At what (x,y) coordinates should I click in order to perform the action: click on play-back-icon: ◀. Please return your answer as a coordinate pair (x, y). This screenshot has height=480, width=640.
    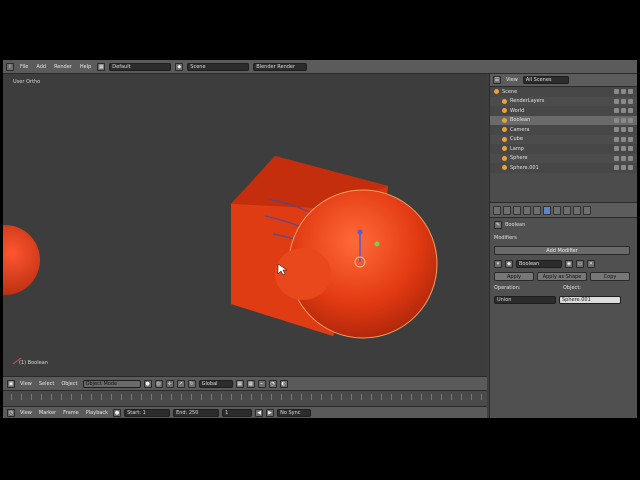
    Looking at the image, I should click on (259, 412).